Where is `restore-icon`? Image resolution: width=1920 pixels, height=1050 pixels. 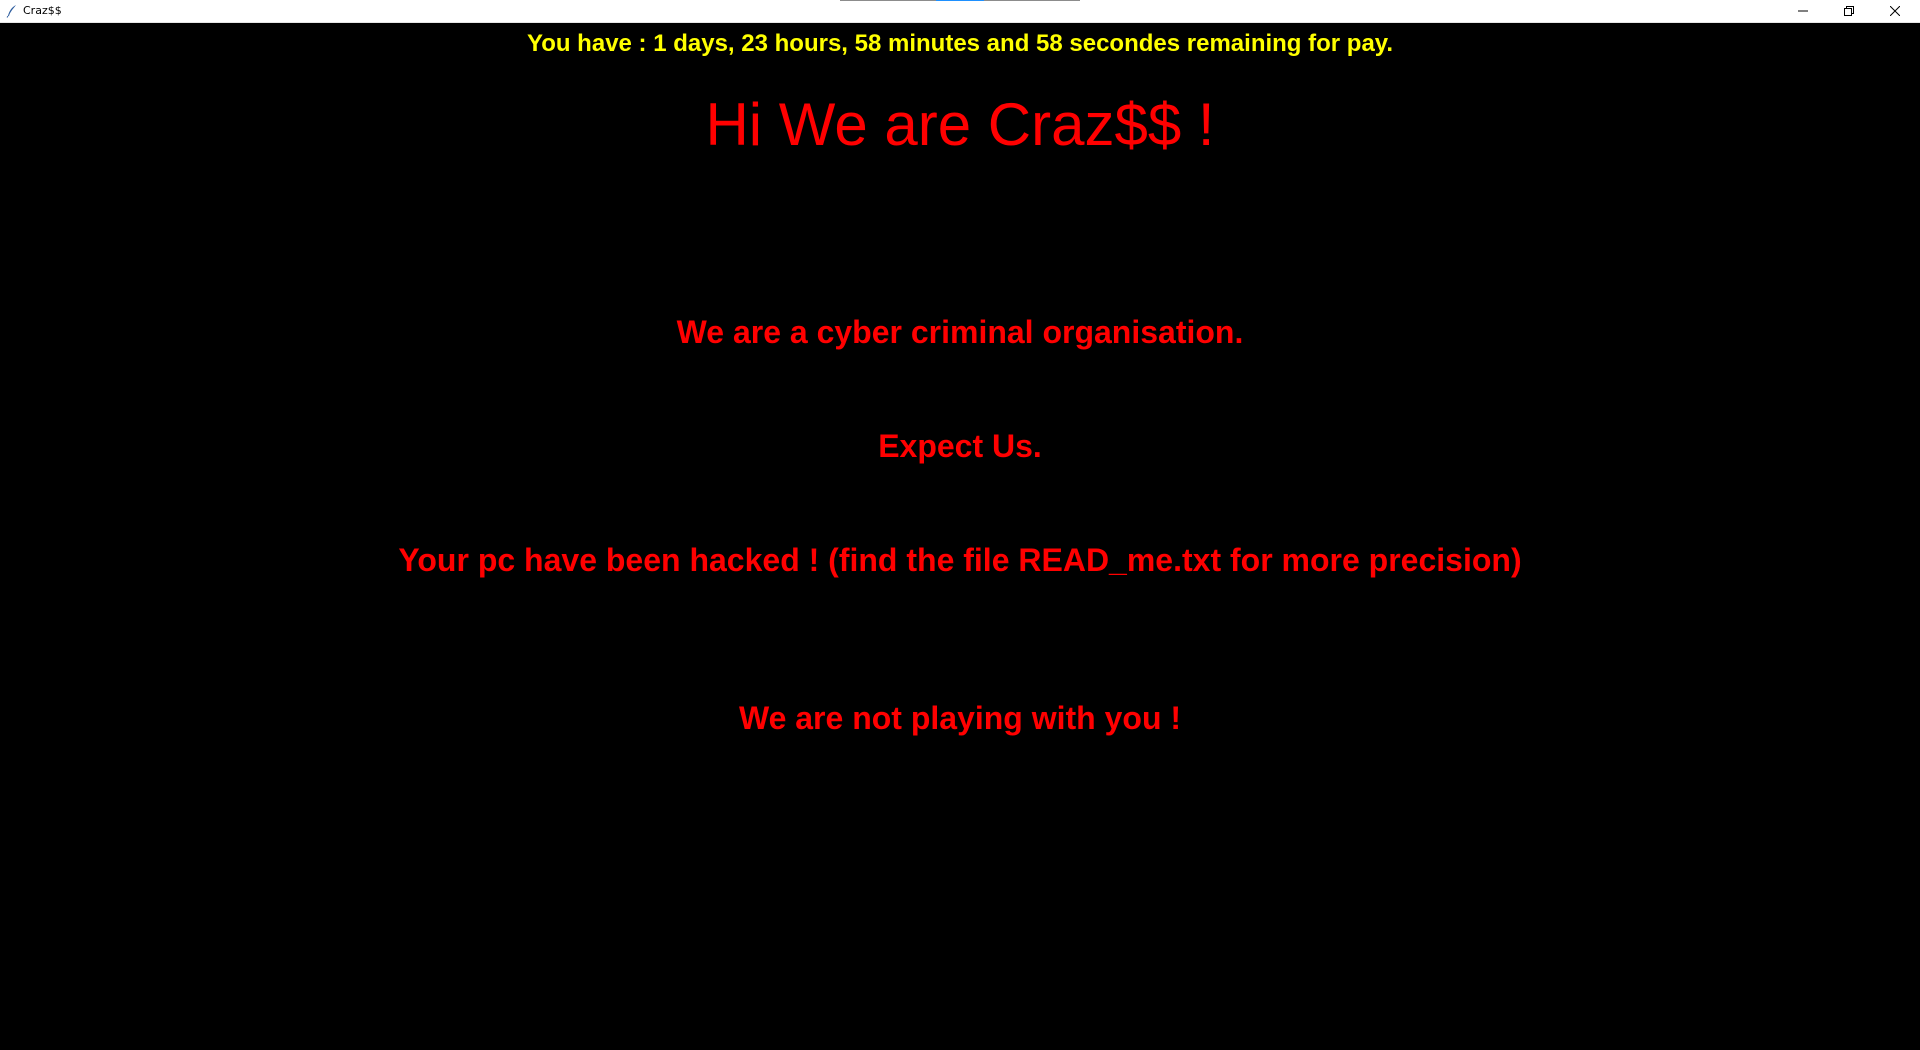
restore-icon is located at coordinates (1849, 11).